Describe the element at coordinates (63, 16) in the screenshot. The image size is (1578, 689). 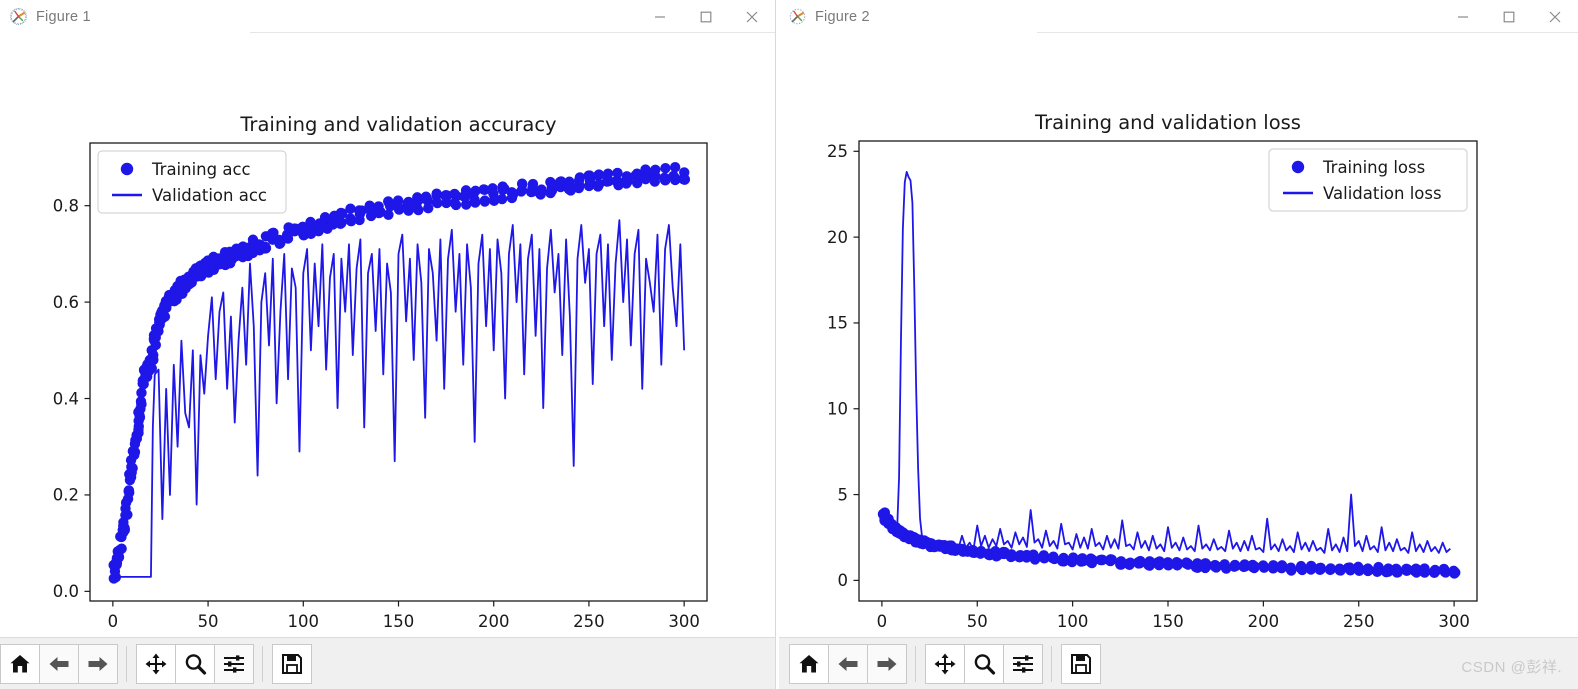
I see `window-title: Figure 1` at that location.